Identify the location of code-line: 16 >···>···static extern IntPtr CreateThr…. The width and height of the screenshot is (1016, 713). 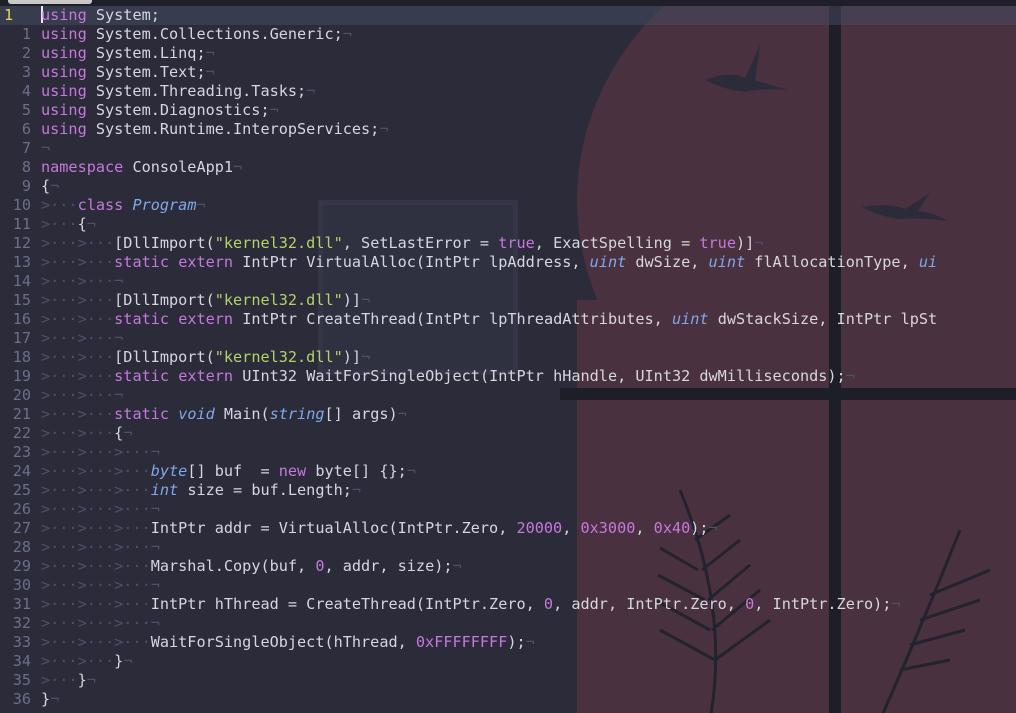
(508, 319).